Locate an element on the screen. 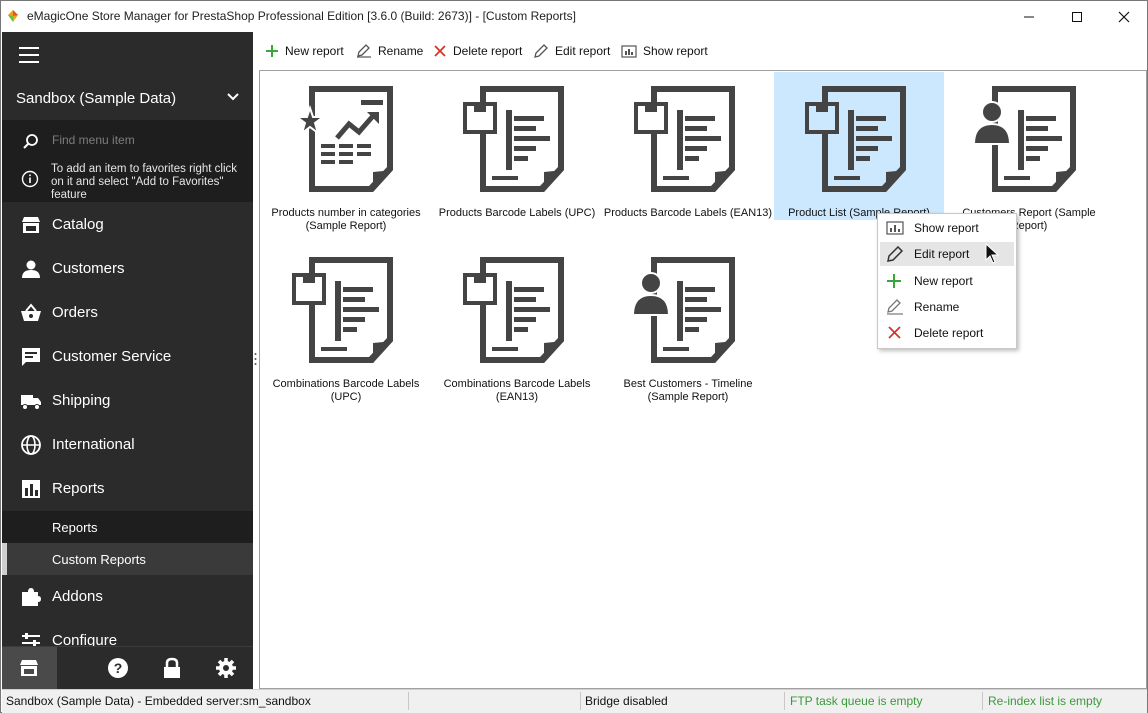 This screenshot has height=713, width=1148. context-rename: Rename is located at coordinates (947, 307).